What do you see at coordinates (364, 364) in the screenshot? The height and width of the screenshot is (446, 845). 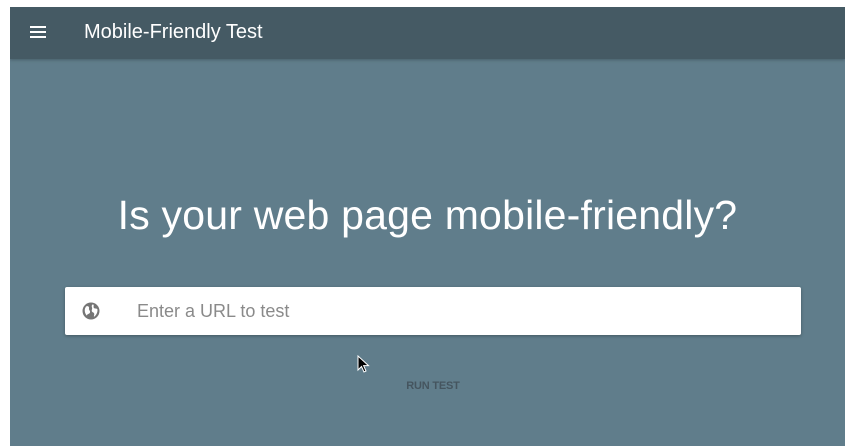 I see `mouse-cursor-icon` at bounding box center [364, 364].